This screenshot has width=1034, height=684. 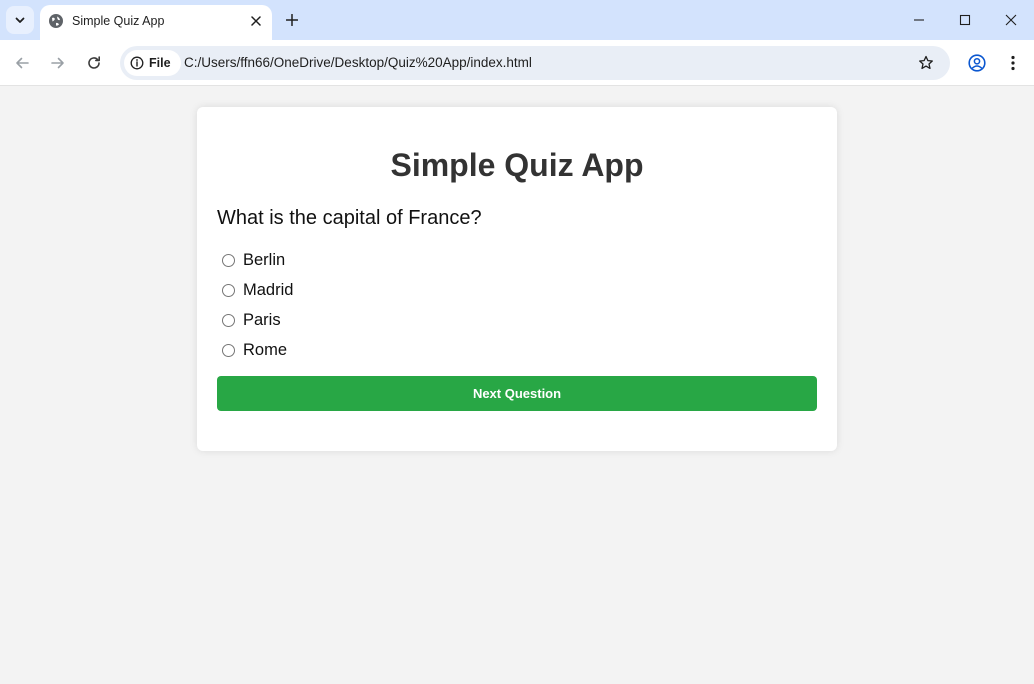 I want to click on minimize-button, so click(x=919, y=20).